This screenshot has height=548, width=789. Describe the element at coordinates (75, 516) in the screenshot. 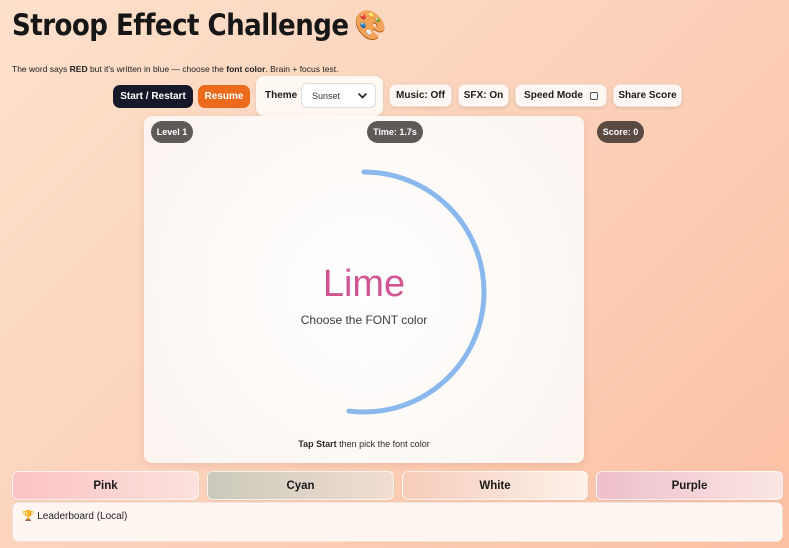

I see `leaderboard-title: 🏆 Leaderboard (Local)` at that location.